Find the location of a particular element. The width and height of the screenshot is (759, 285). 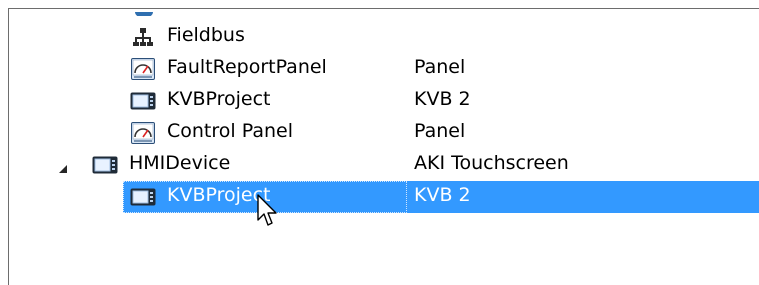

tree-row-name: FaultReportPanel is located at coordinates (247, 67).